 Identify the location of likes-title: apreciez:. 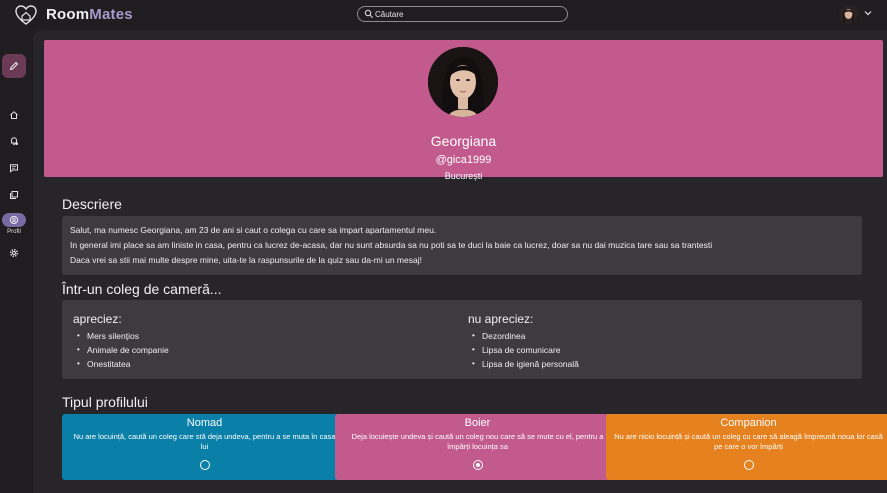
(97, 319).